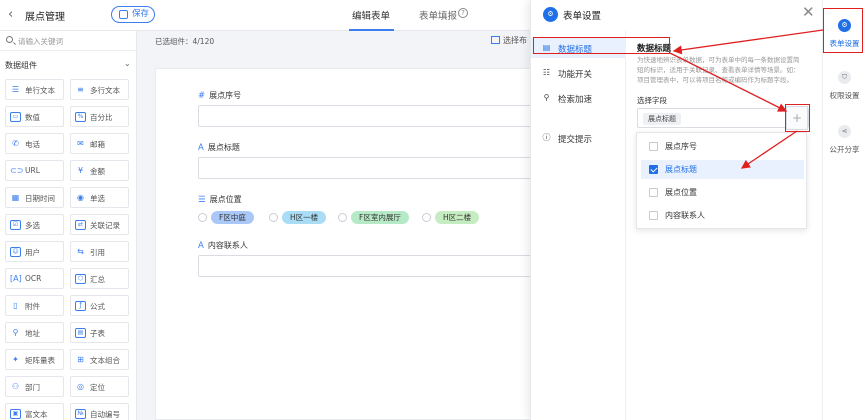  Describe the element at coordinates (722, 169) in the screenshot. I see `dropdown-option: 展点标题` at that location.